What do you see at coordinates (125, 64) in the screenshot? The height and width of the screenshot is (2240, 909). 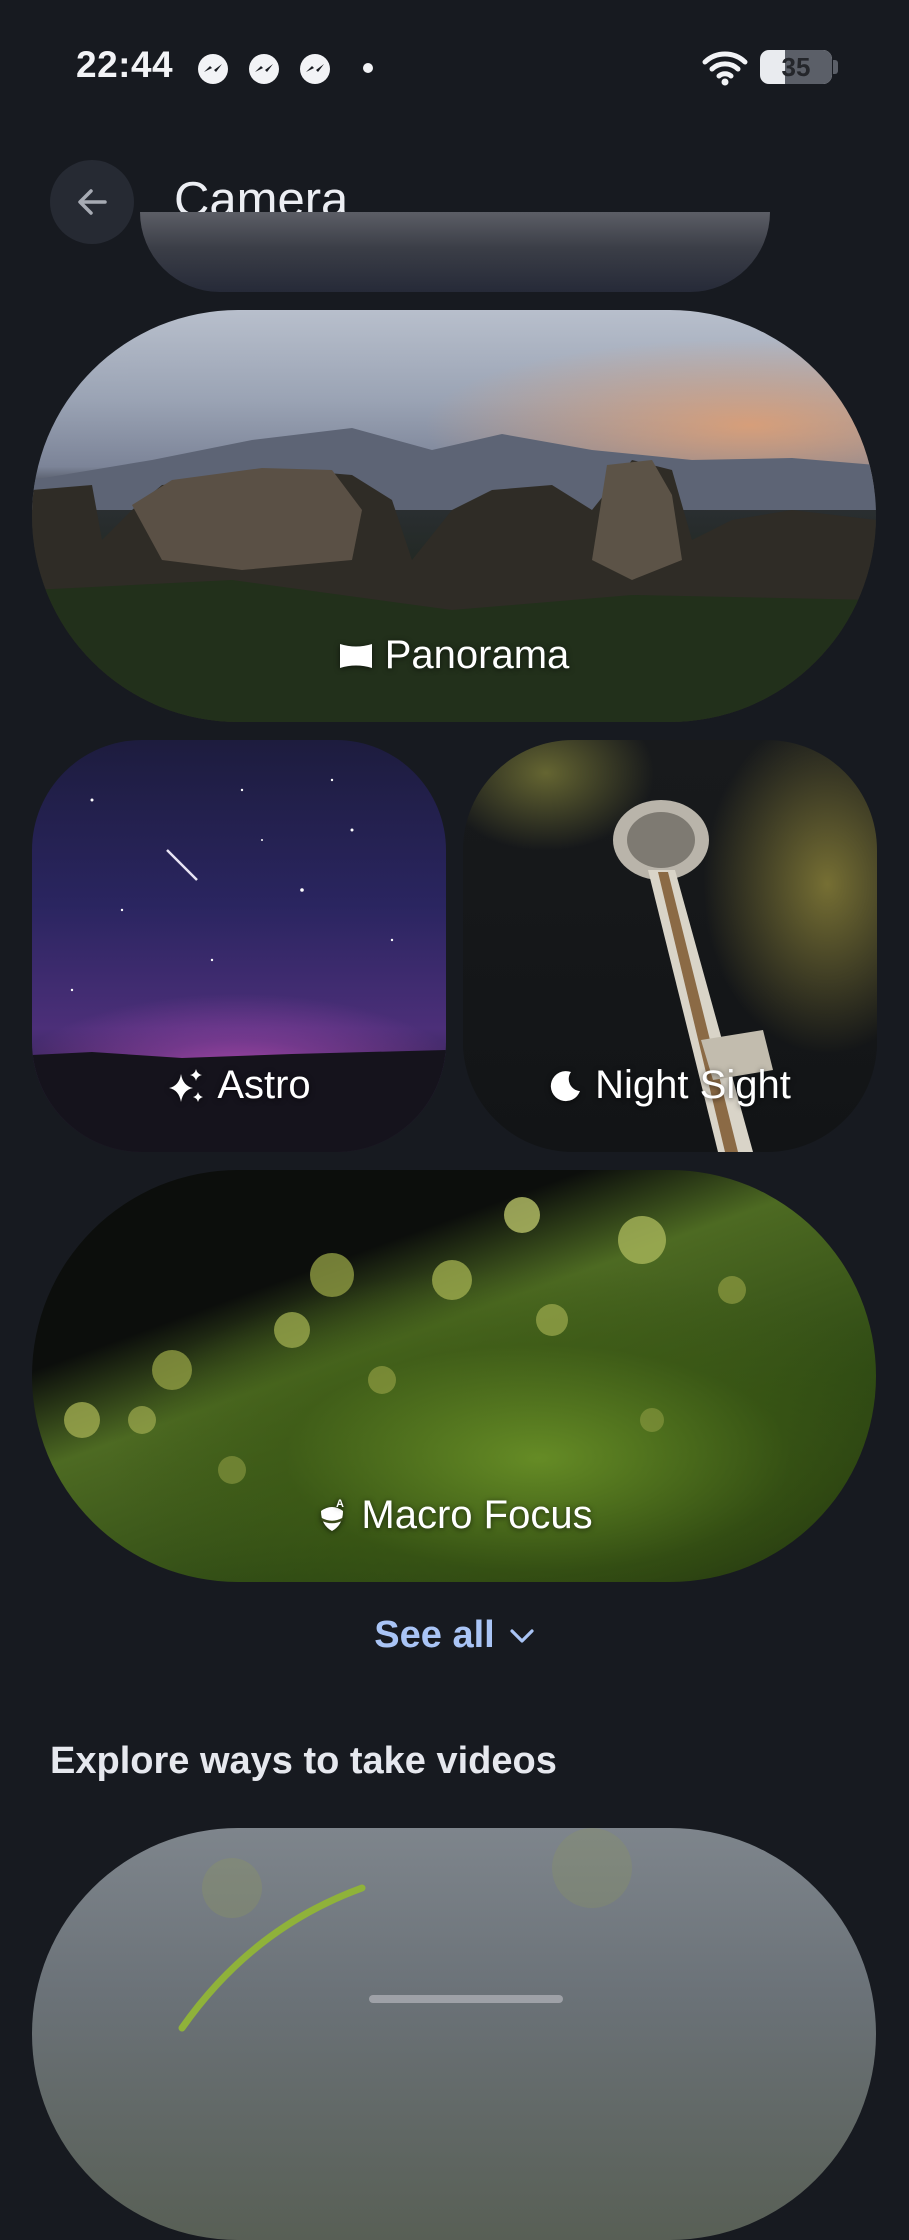 I see `status-time: 22:44` at bounding box center [125, 64].